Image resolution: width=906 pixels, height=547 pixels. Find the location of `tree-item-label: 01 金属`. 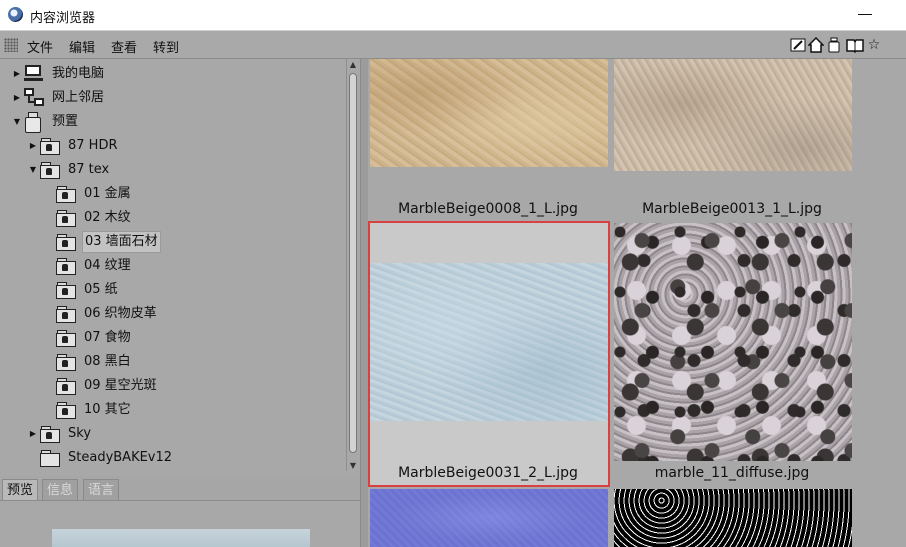

tree-item-label: 01 金属 is located at coordinates (107, 193).